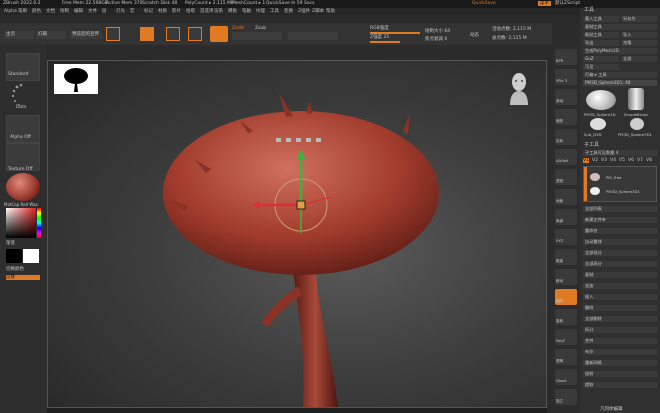  Describe the element at coordinates (620, 286) in the screenshot. I see `subtool-action-button: 追加` at that location.